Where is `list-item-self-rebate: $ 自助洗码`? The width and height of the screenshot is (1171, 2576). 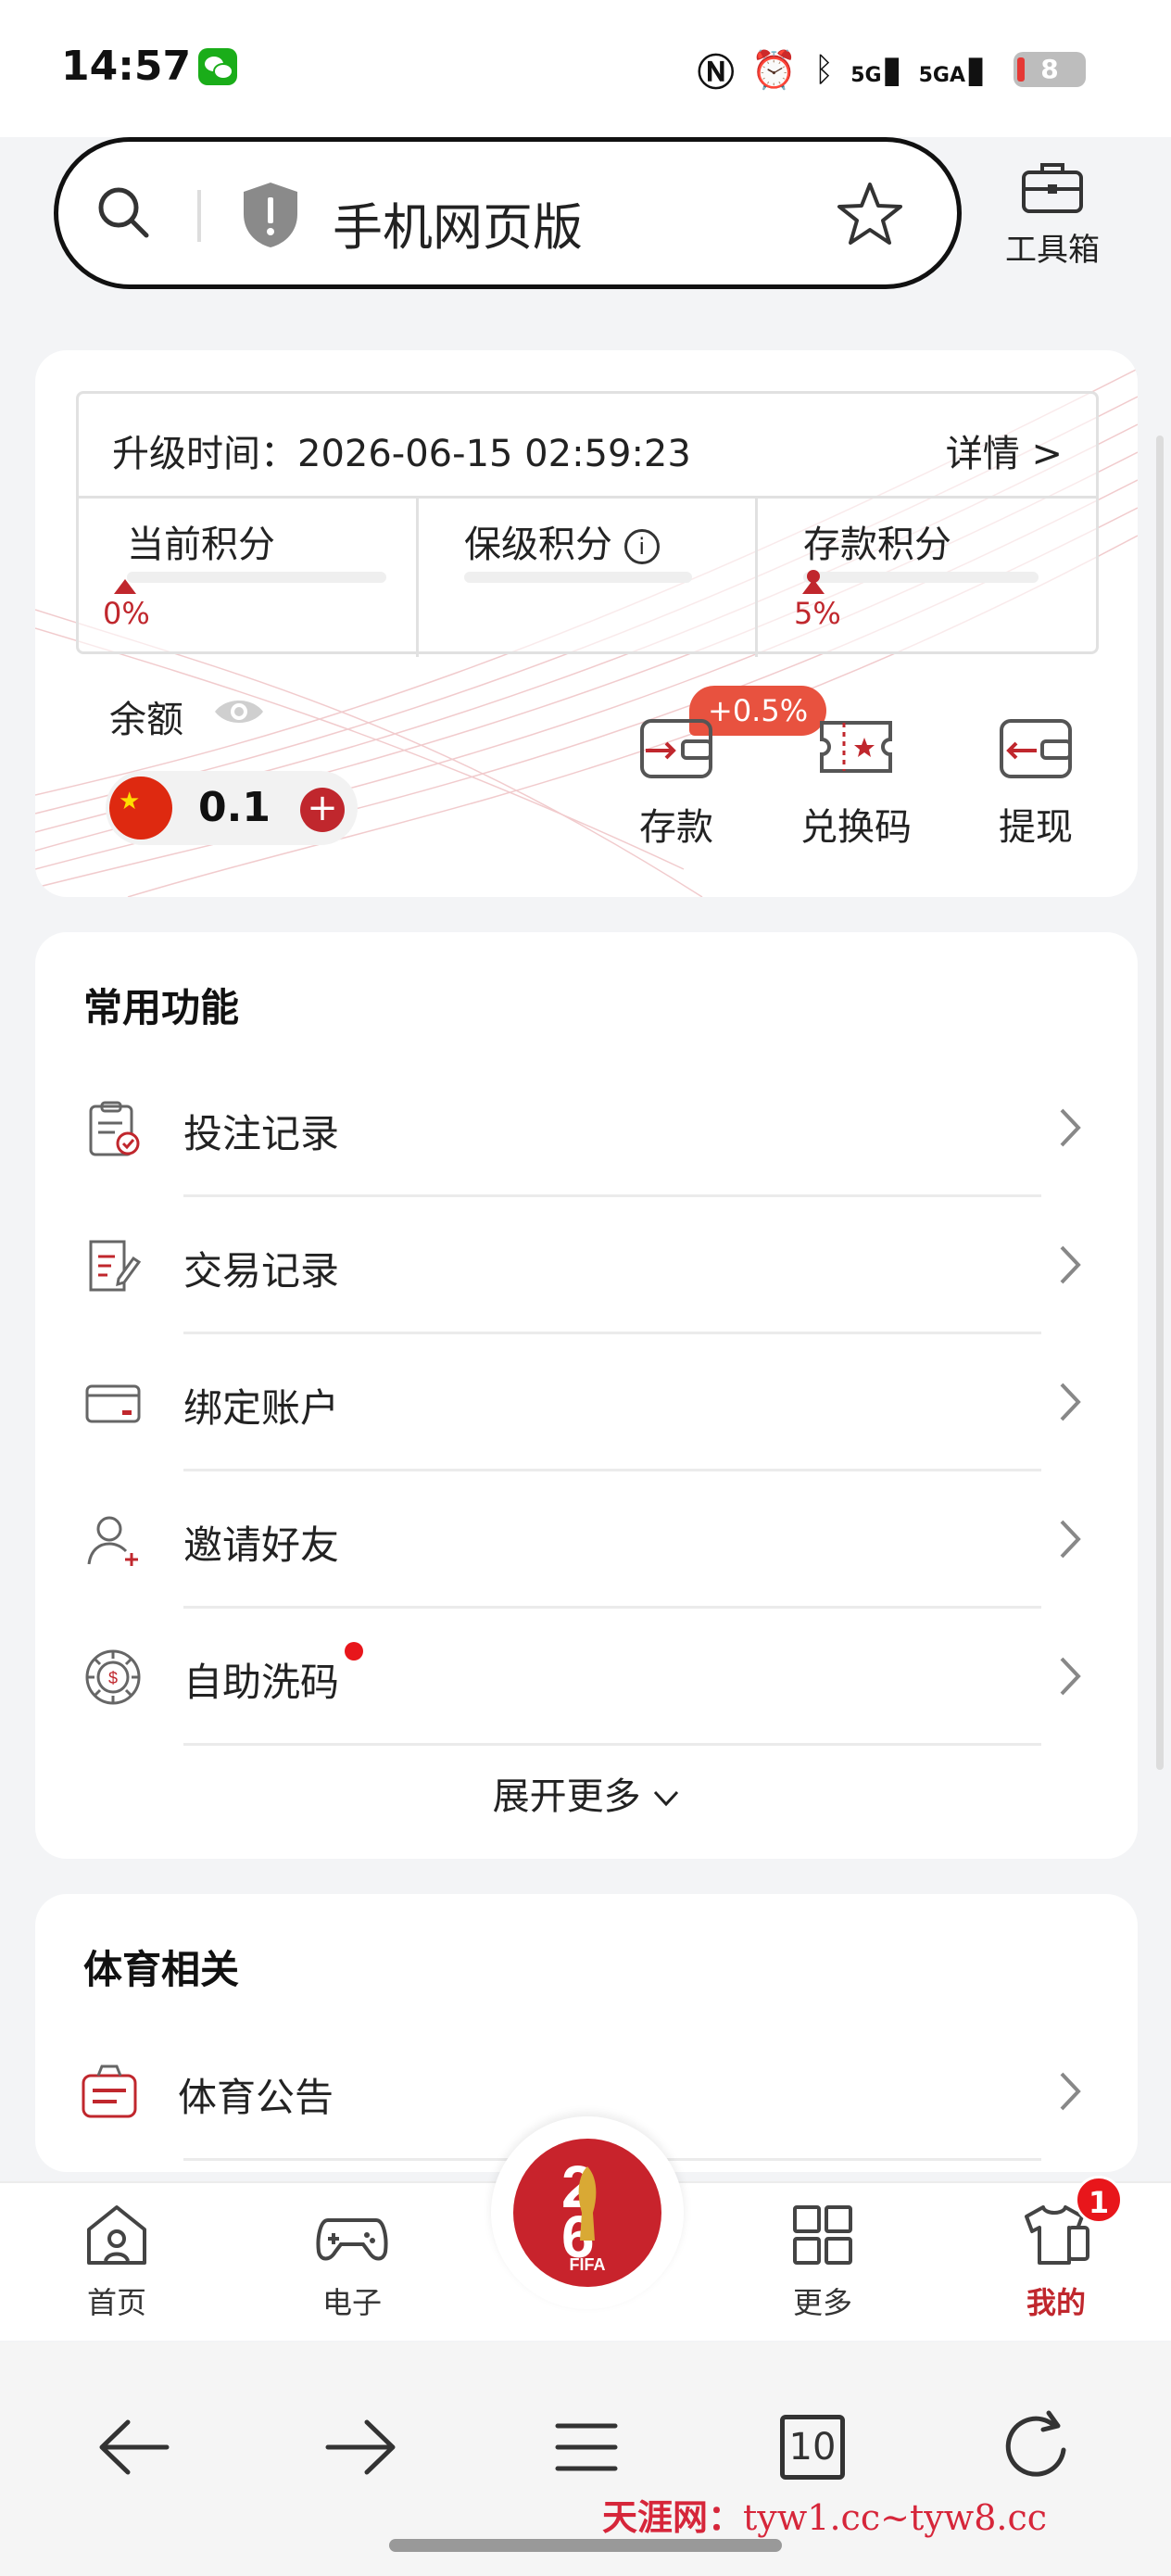 list-item-self-rebate: $ 自助洗码 is located at coordinates (587, 1677).